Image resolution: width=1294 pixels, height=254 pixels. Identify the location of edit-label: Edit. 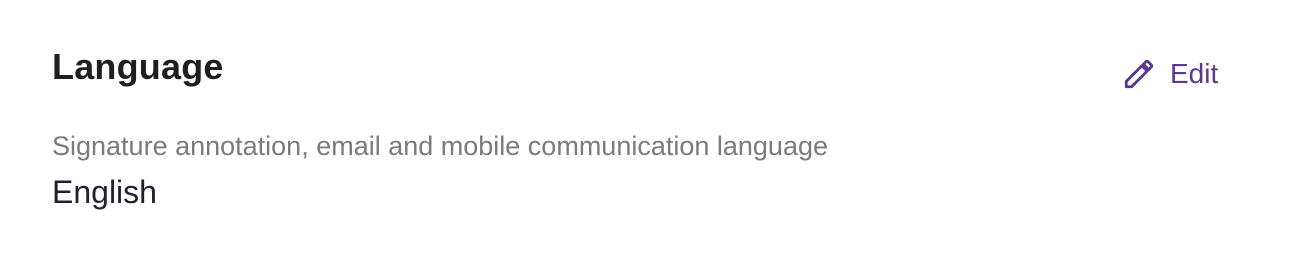
(1194, 73).